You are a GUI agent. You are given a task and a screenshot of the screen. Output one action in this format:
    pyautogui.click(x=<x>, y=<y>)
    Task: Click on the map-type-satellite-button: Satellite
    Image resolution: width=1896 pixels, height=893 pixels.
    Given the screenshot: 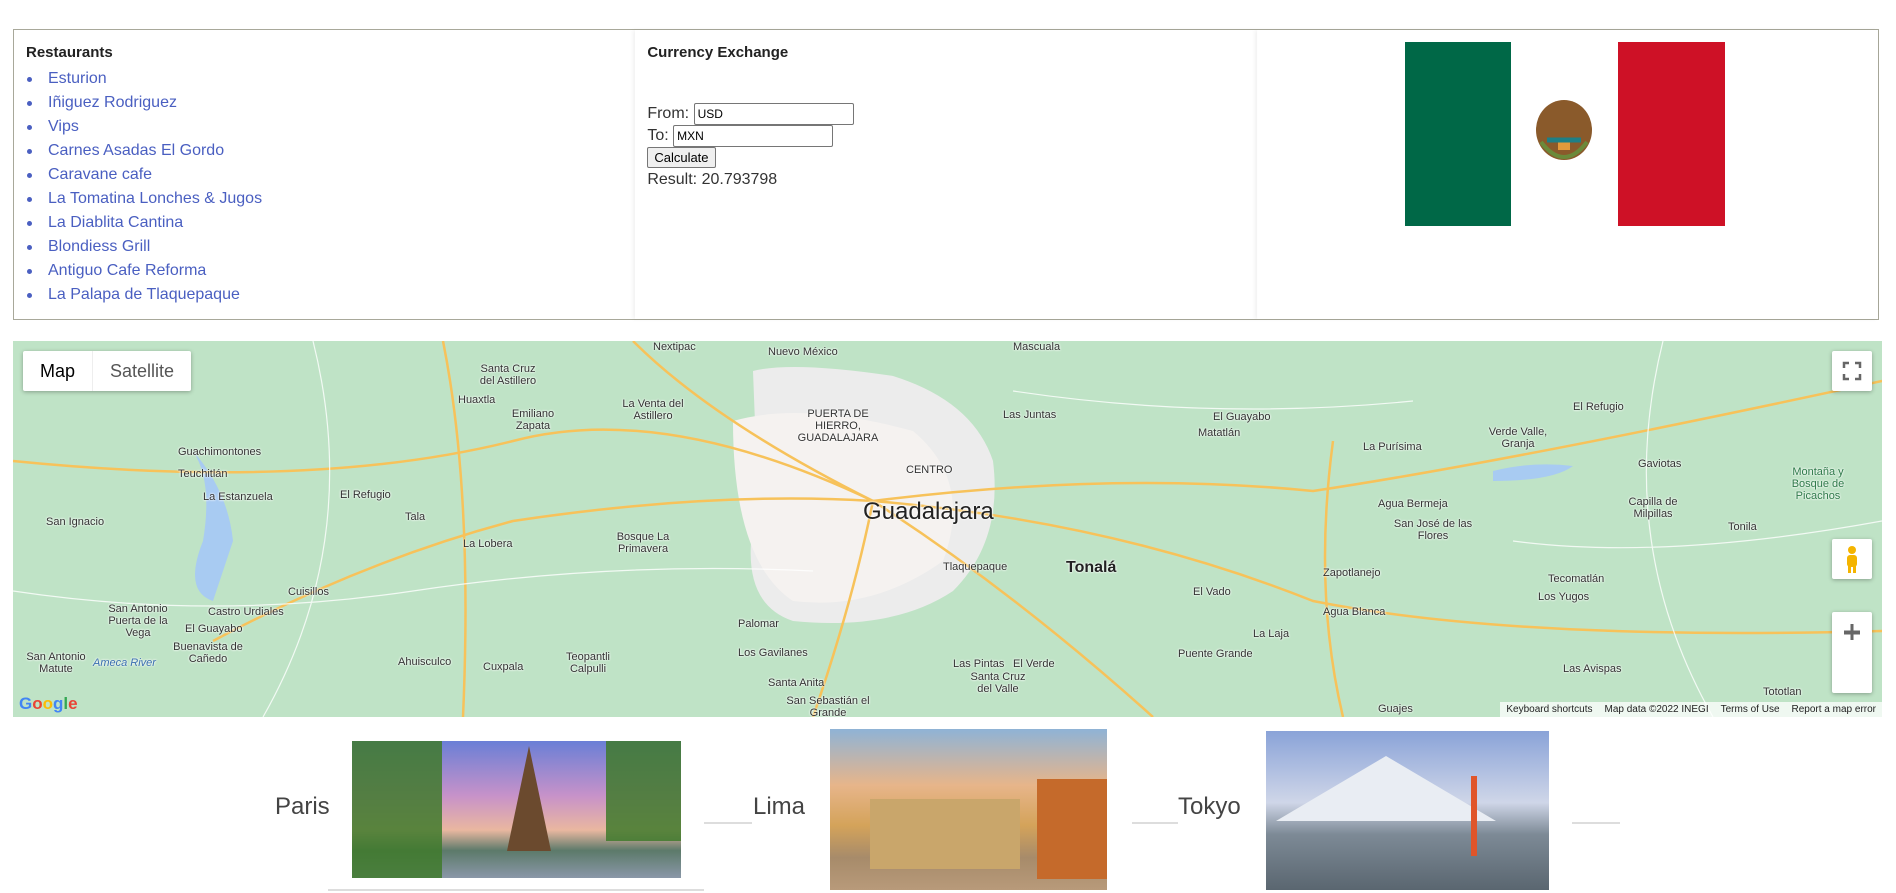 What is the action you would take?
    pyautogui.click(x=142, y=371)
    